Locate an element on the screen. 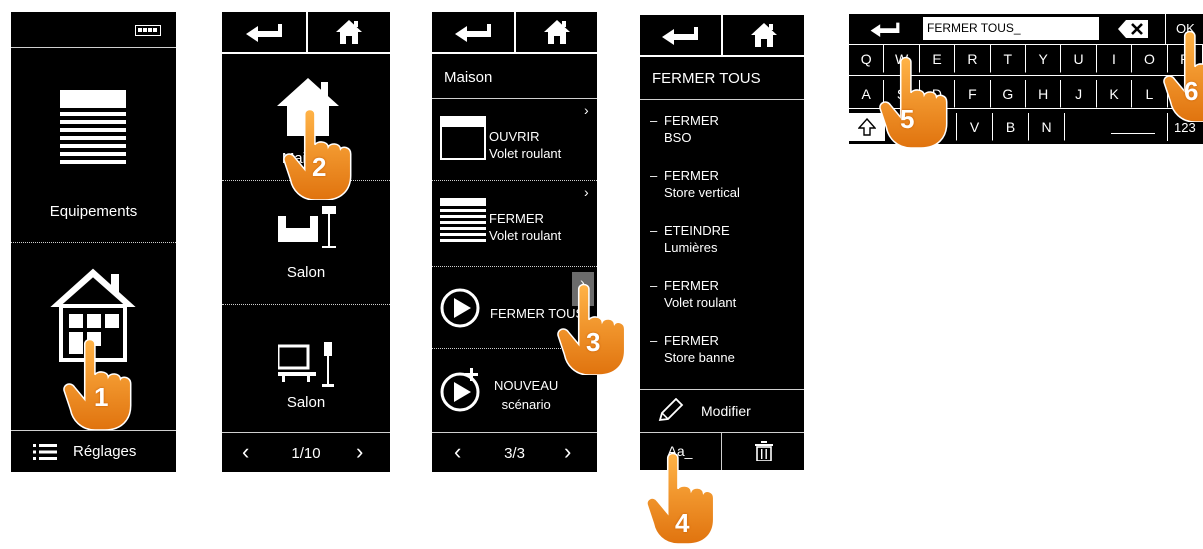 The height and width of the screenshot is (549, 1203). key-l: L is located at coordinates (1150, 94).